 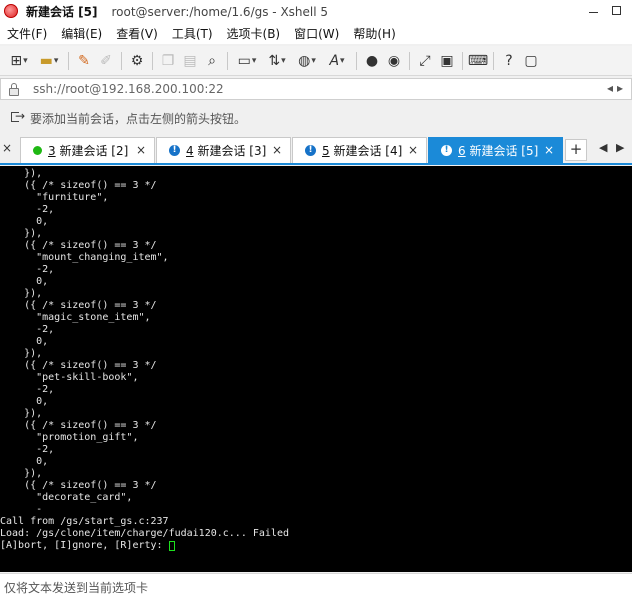 I want to click on minimize-icon, so click(x=594, y=11).